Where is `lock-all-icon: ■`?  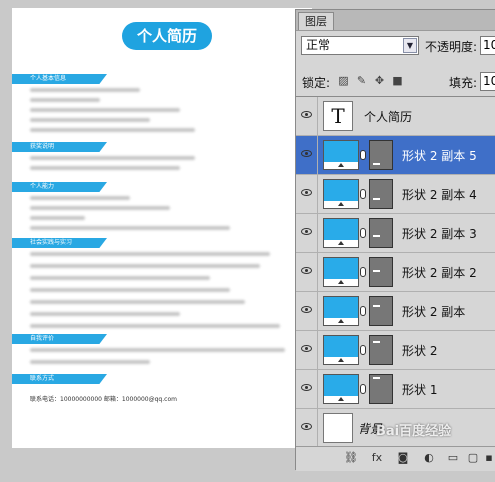
lock-all-icon: ■ is located at coordinates (397, 80).